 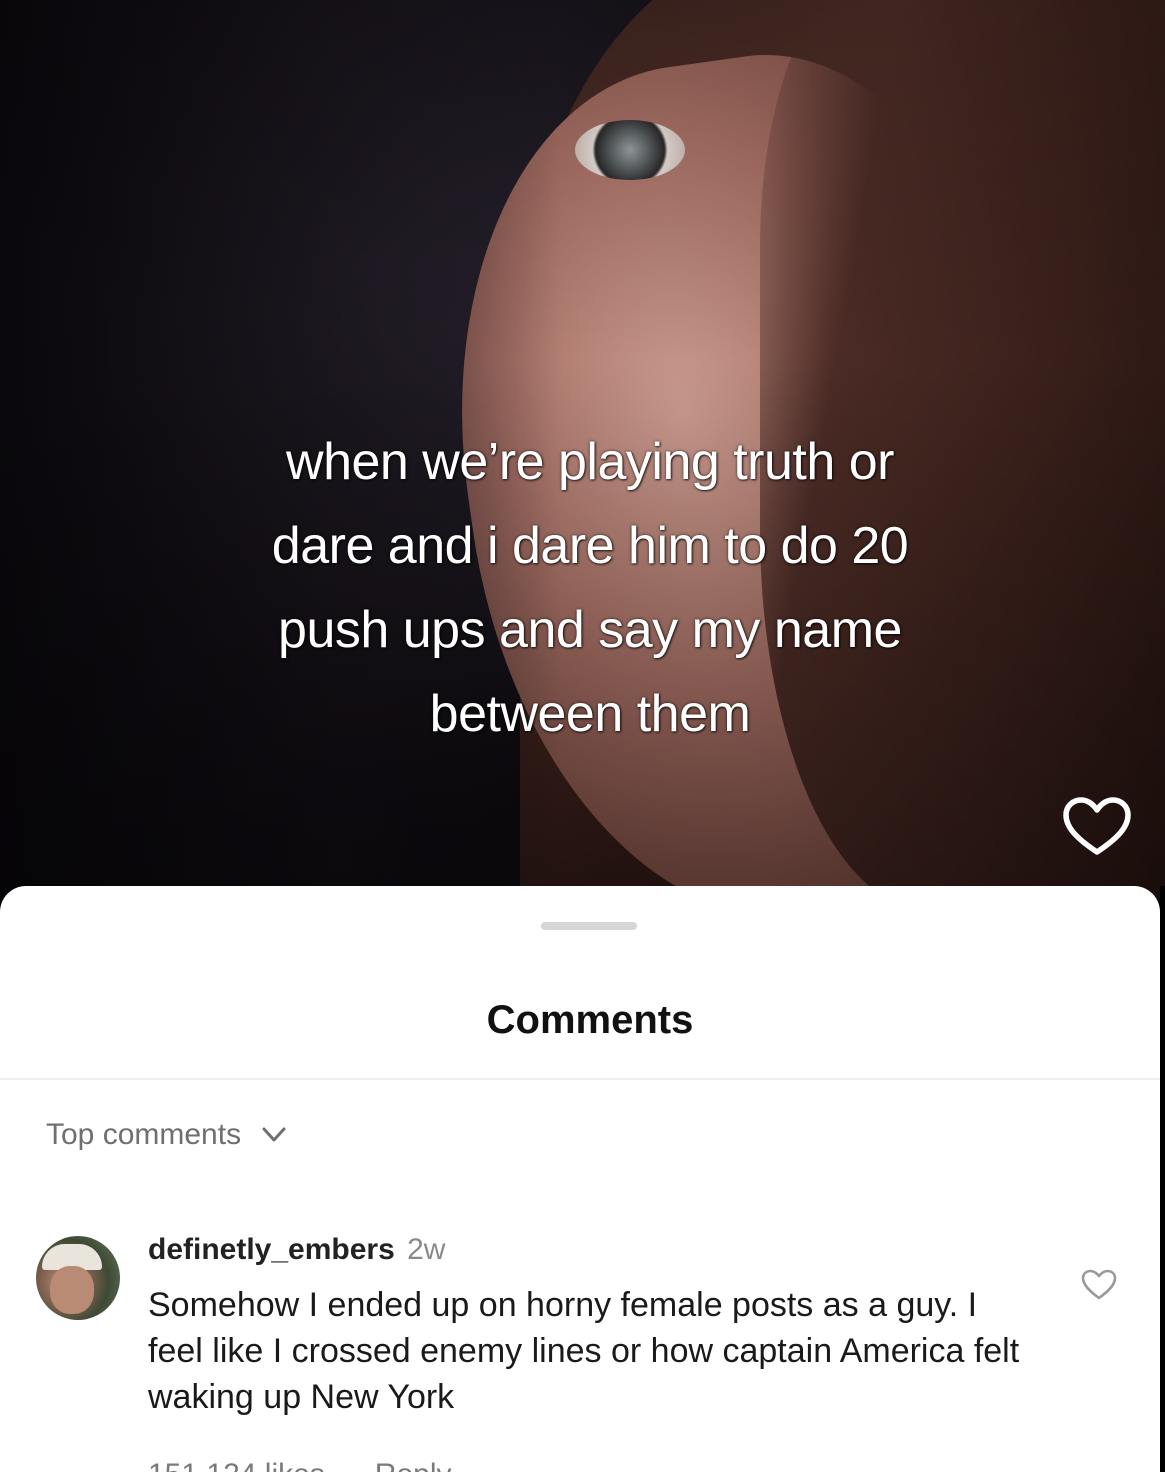 I want to click on caption-line: between them, so click(x=590, y=714).